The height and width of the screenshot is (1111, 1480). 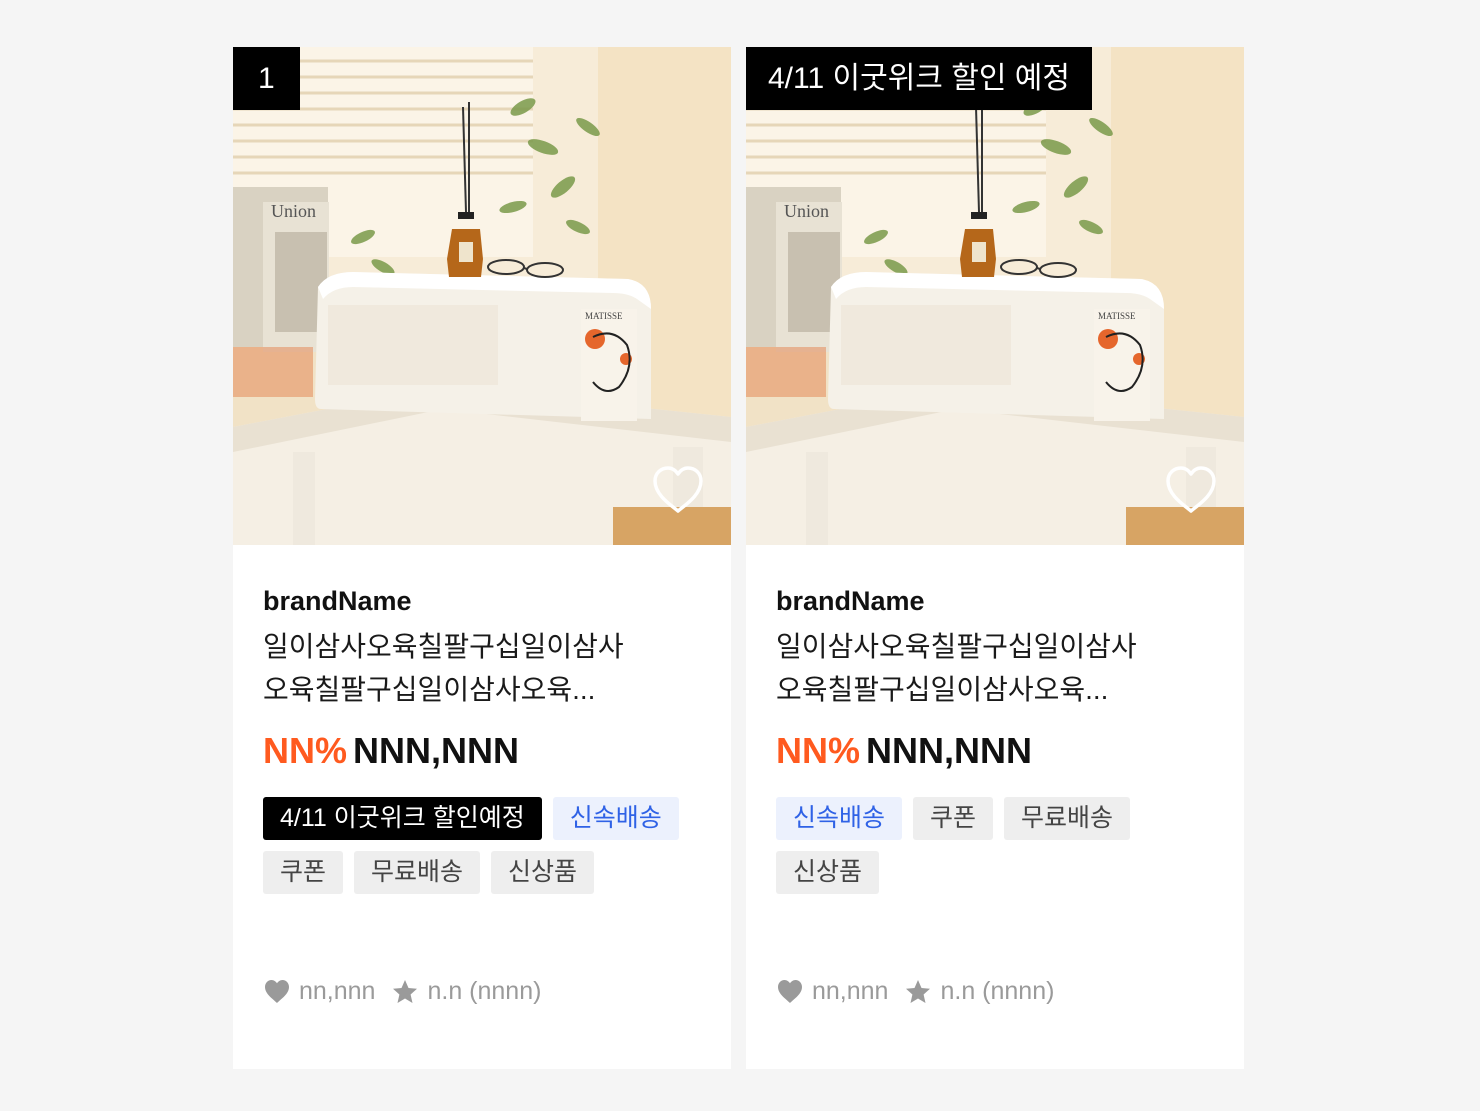 What do you see at coordinates (402, 818) in the screenshot?
I see `tag-event-discount: 4/11 이굿위크 할인예정` at bounding box center [402, 818].